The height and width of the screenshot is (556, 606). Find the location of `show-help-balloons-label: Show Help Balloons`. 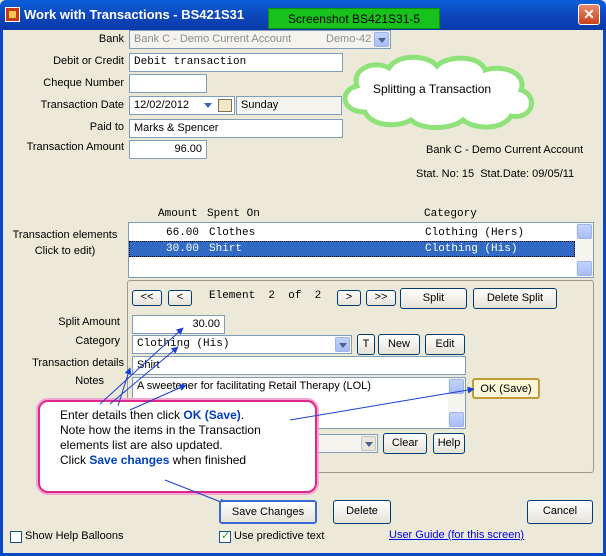

show-help-balloons-label: Show Help Balloons is located at coordinates (74, 536).